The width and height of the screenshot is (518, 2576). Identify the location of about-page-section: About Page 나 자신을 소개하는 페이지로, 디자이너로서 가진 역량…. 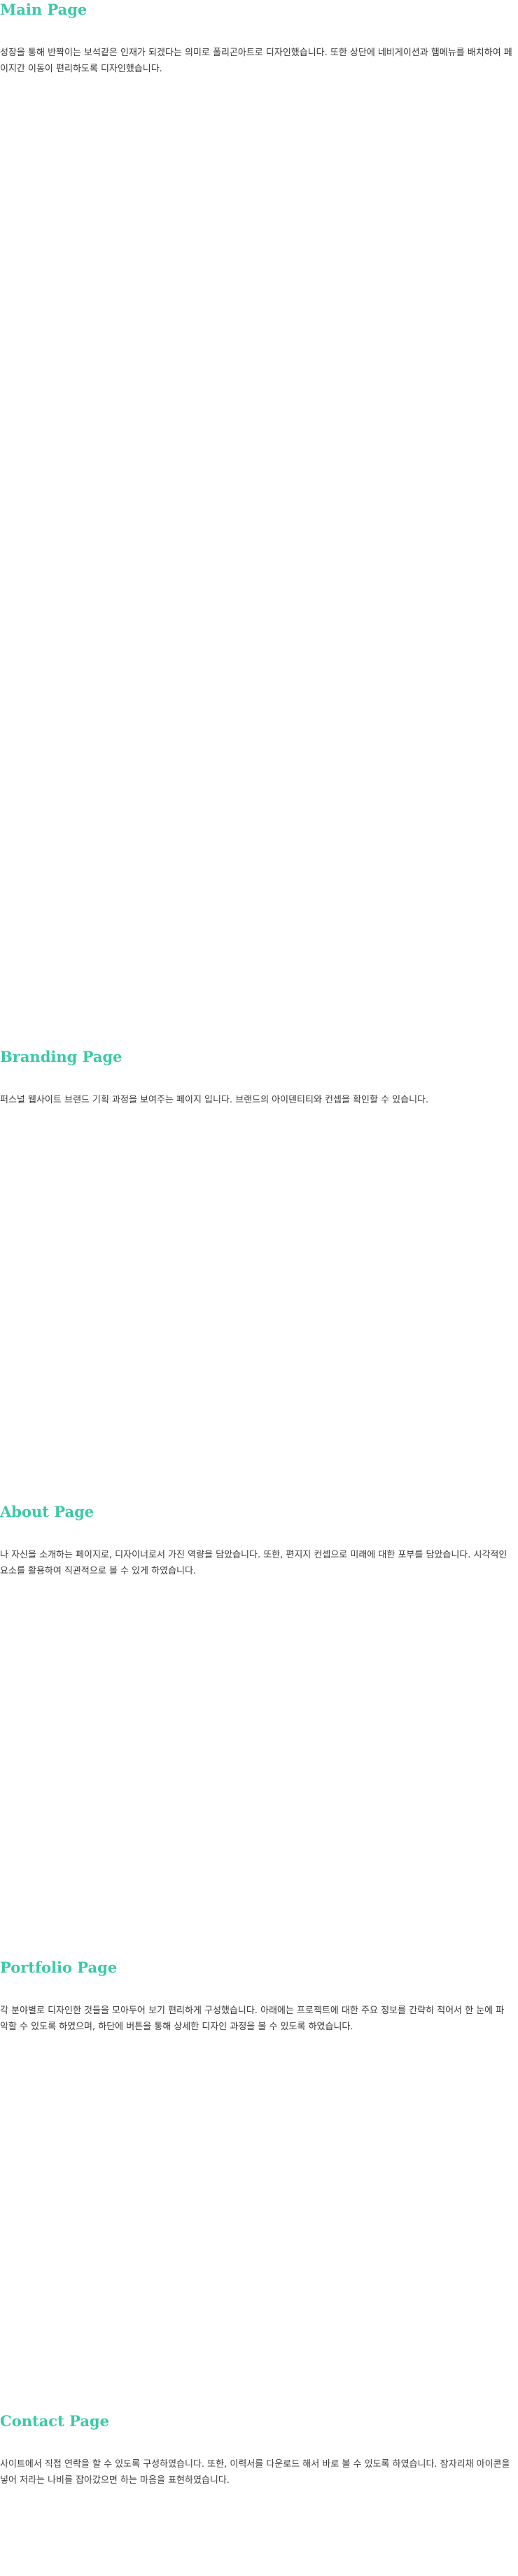
(259, 1540).